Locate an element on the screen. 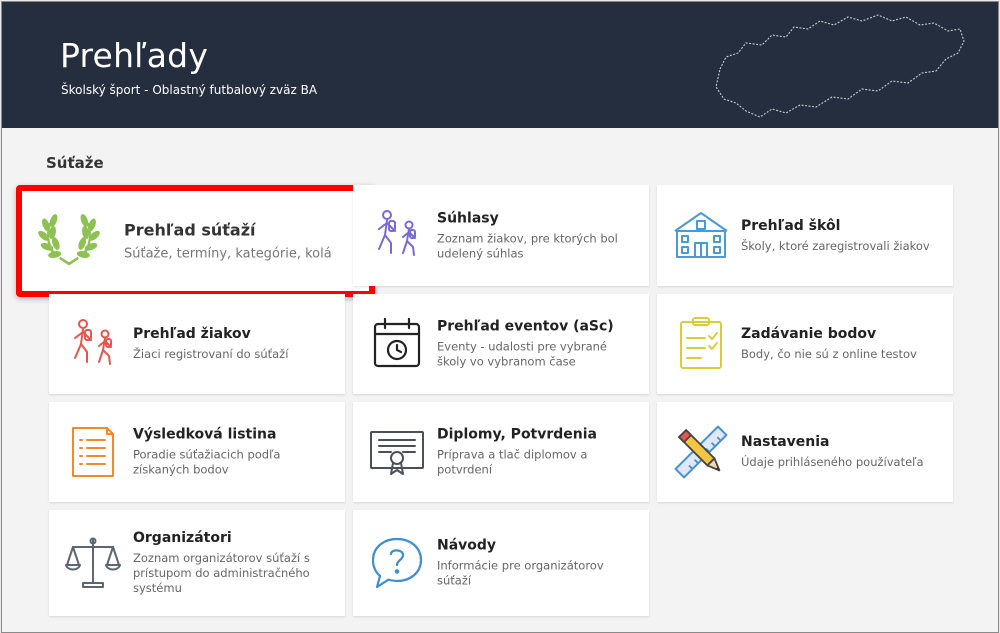  card-title: Prehľad žiakov is located at coordinates (192, 334).